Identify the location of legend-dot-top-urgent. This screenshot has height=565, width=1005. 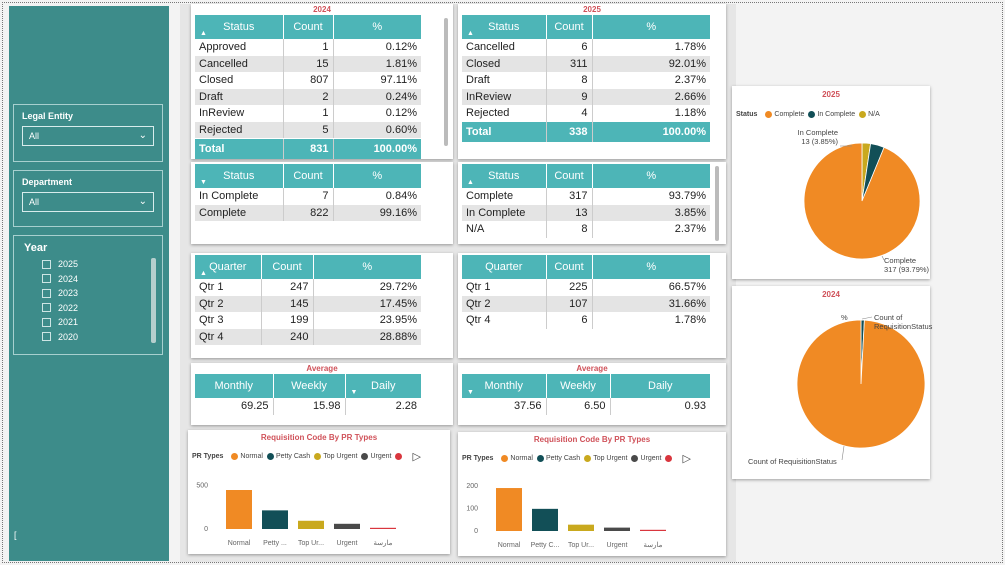
(588, 458).